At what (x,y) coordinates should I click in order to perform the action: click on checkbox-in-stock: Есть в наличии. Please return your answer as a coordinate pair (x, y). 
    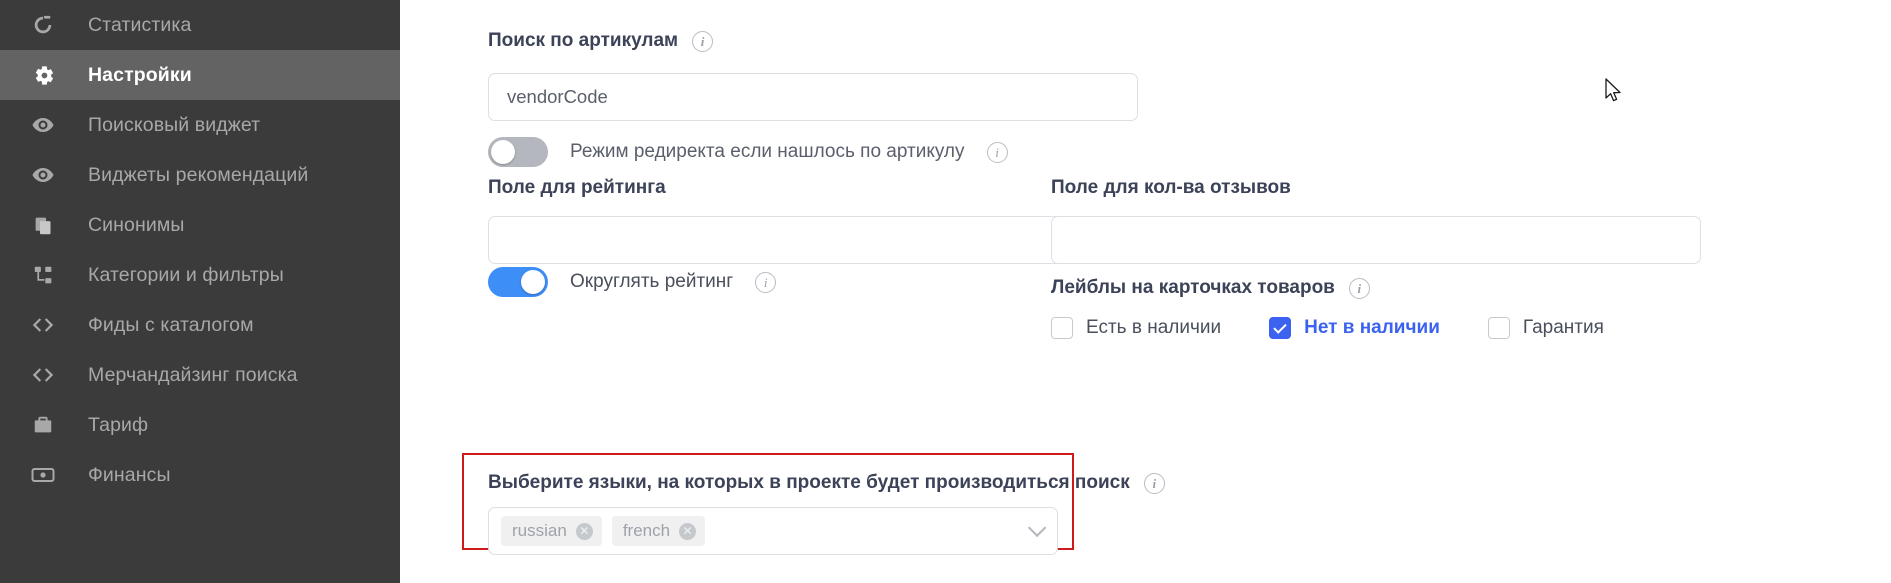
    Looking at the image, I should click on (1136, 328).